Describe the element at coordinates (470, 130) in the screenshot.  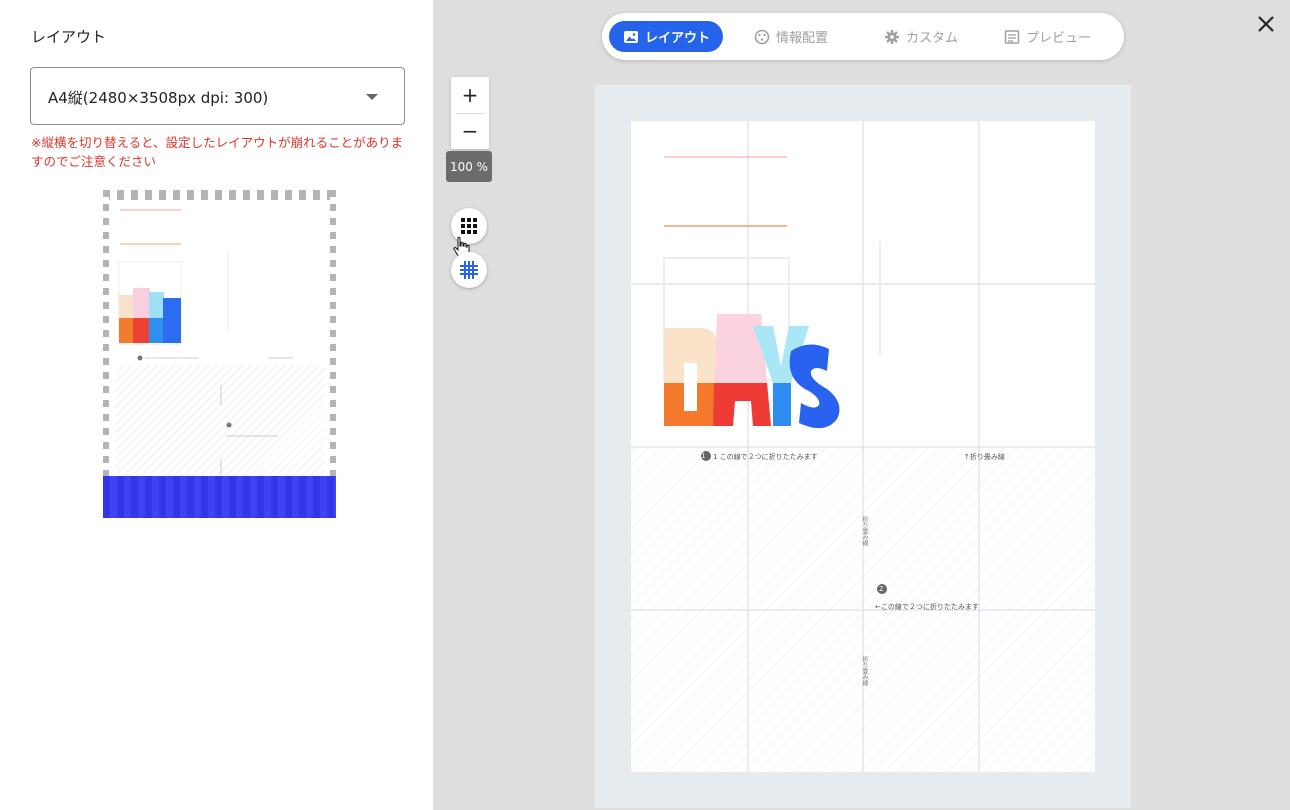
I see `zoom-out-button: −` at that location.